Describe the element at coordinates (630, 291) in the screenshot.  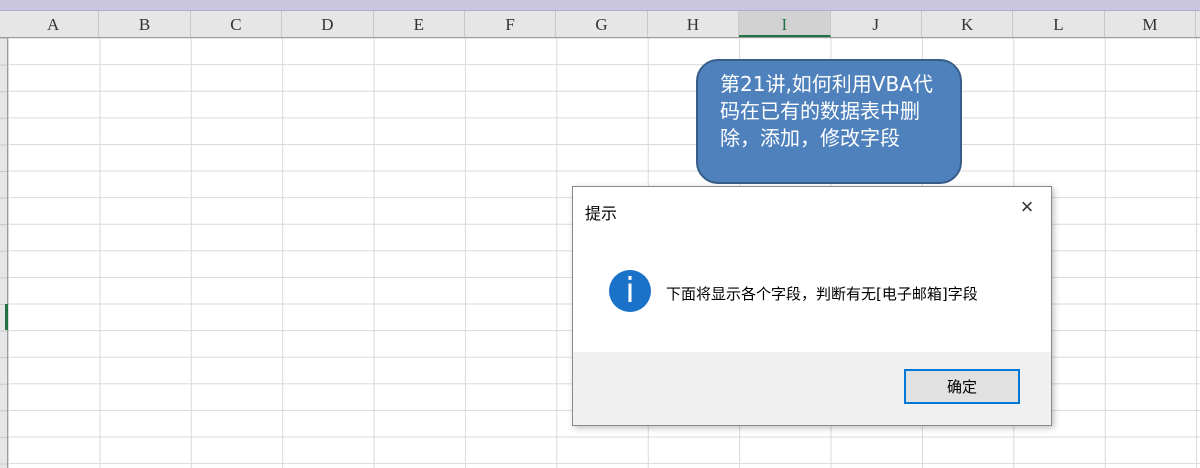
I see `info-icon: i` at that location.